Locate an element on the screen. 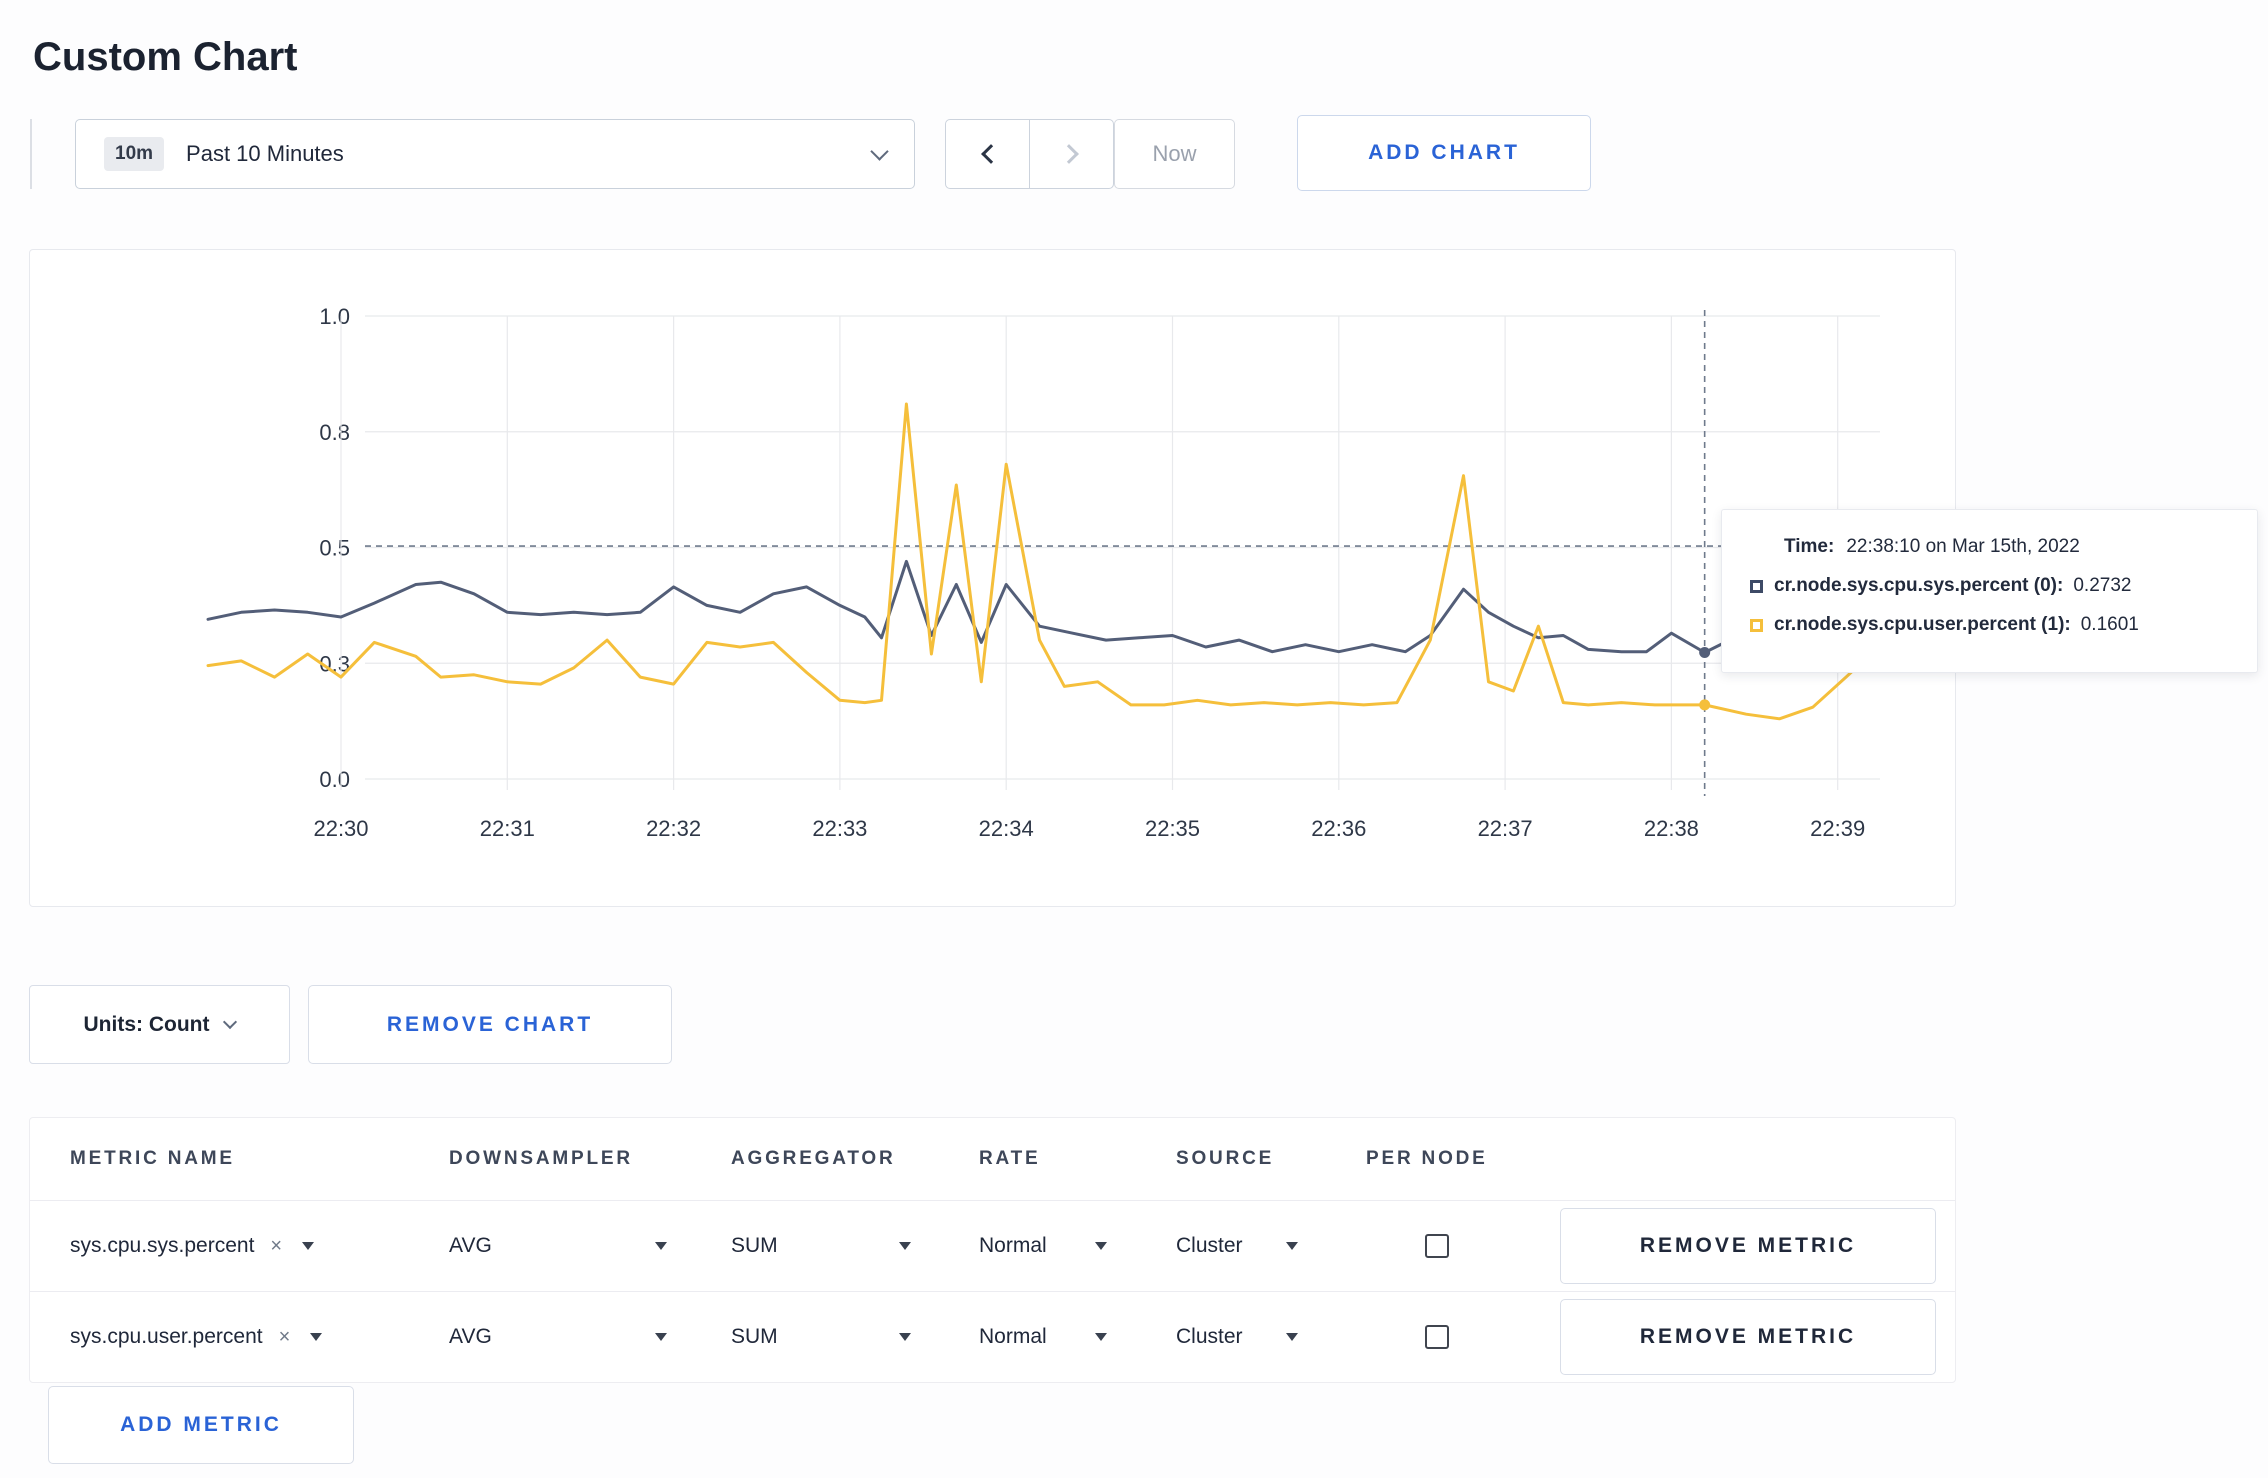  header-downsampler: DOWNSAMPLER is located at coordinates (541, 1158).